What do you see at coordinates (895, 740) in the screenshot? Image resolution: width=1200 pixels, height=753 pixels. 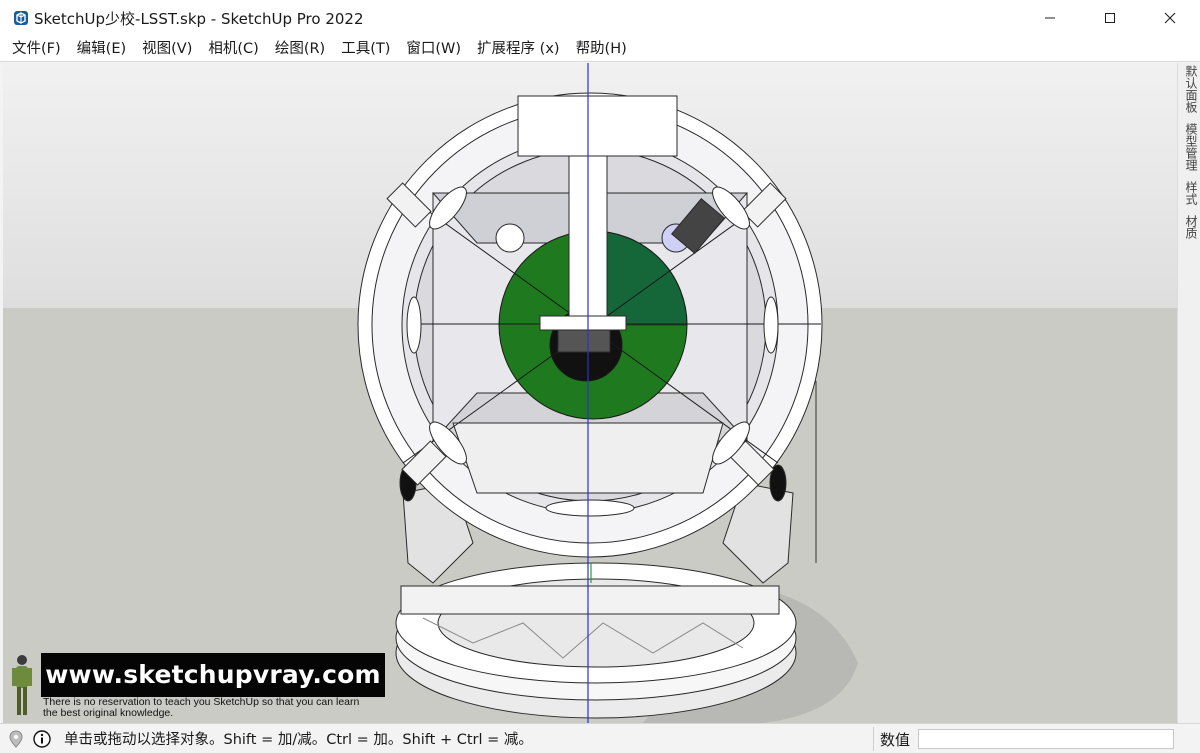 I see `measurements-label: 数值` at bounding box center [895, 740].